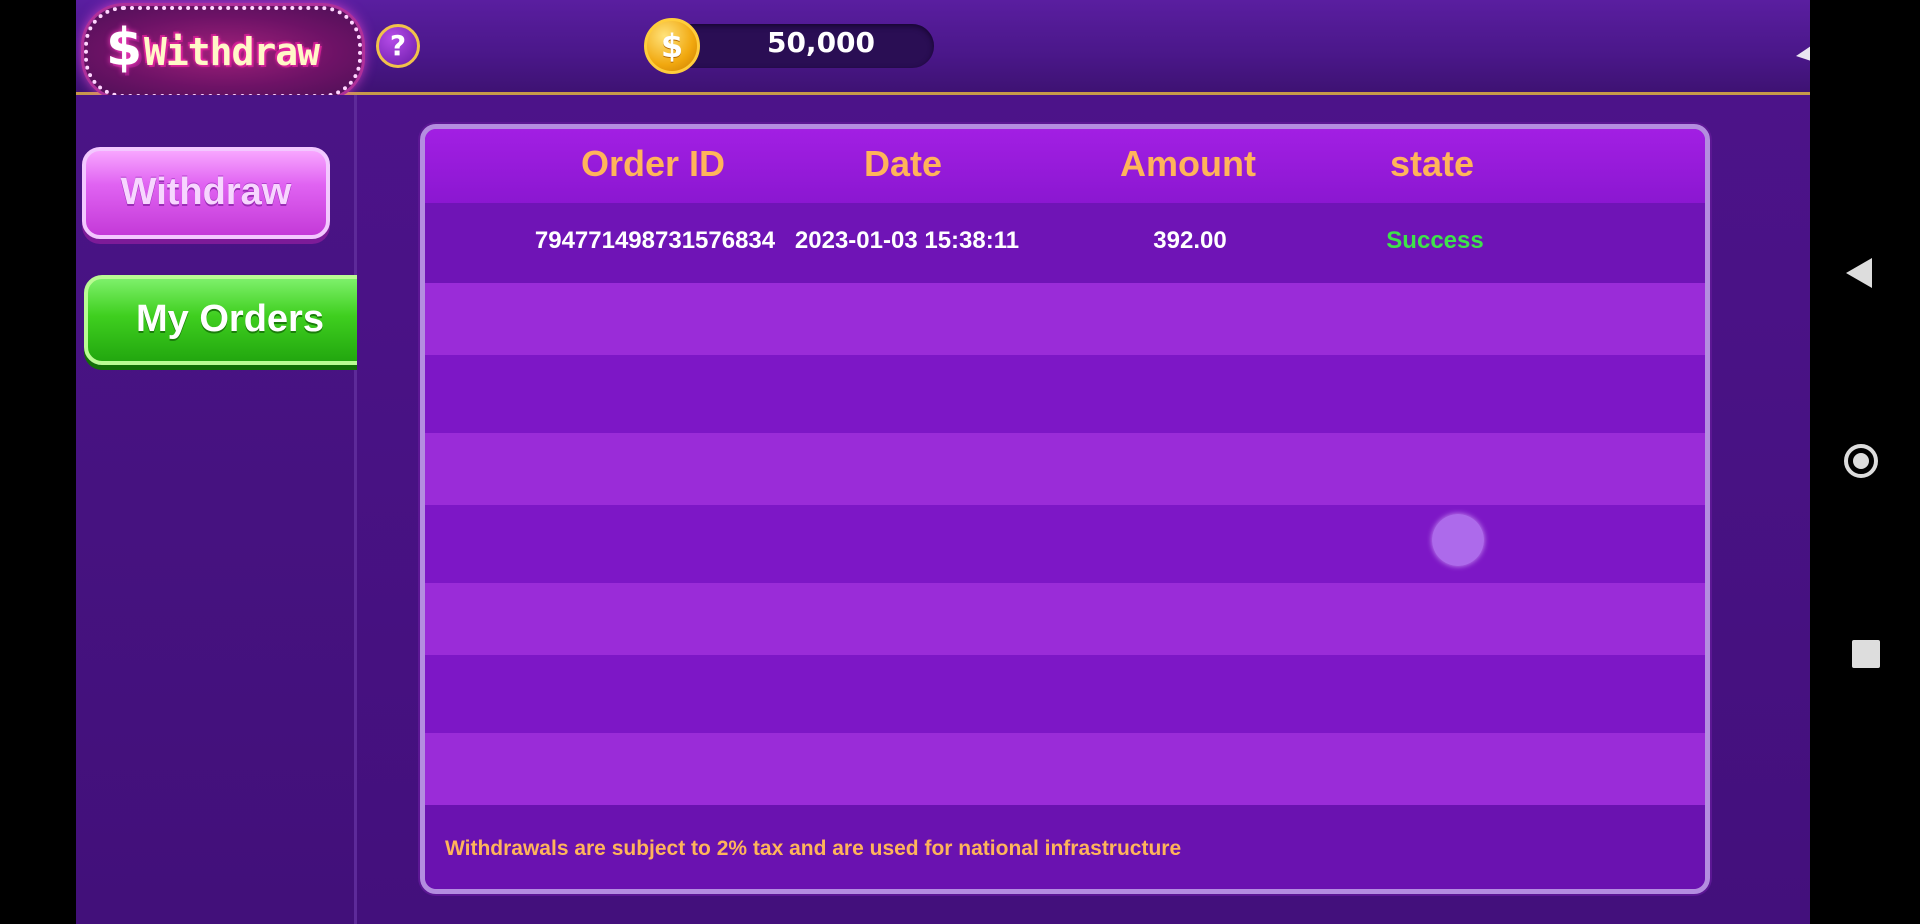  Describe the element at coordinates (1188, 163) in the screenshot. I see `column-header-amount: Amount` at that location.